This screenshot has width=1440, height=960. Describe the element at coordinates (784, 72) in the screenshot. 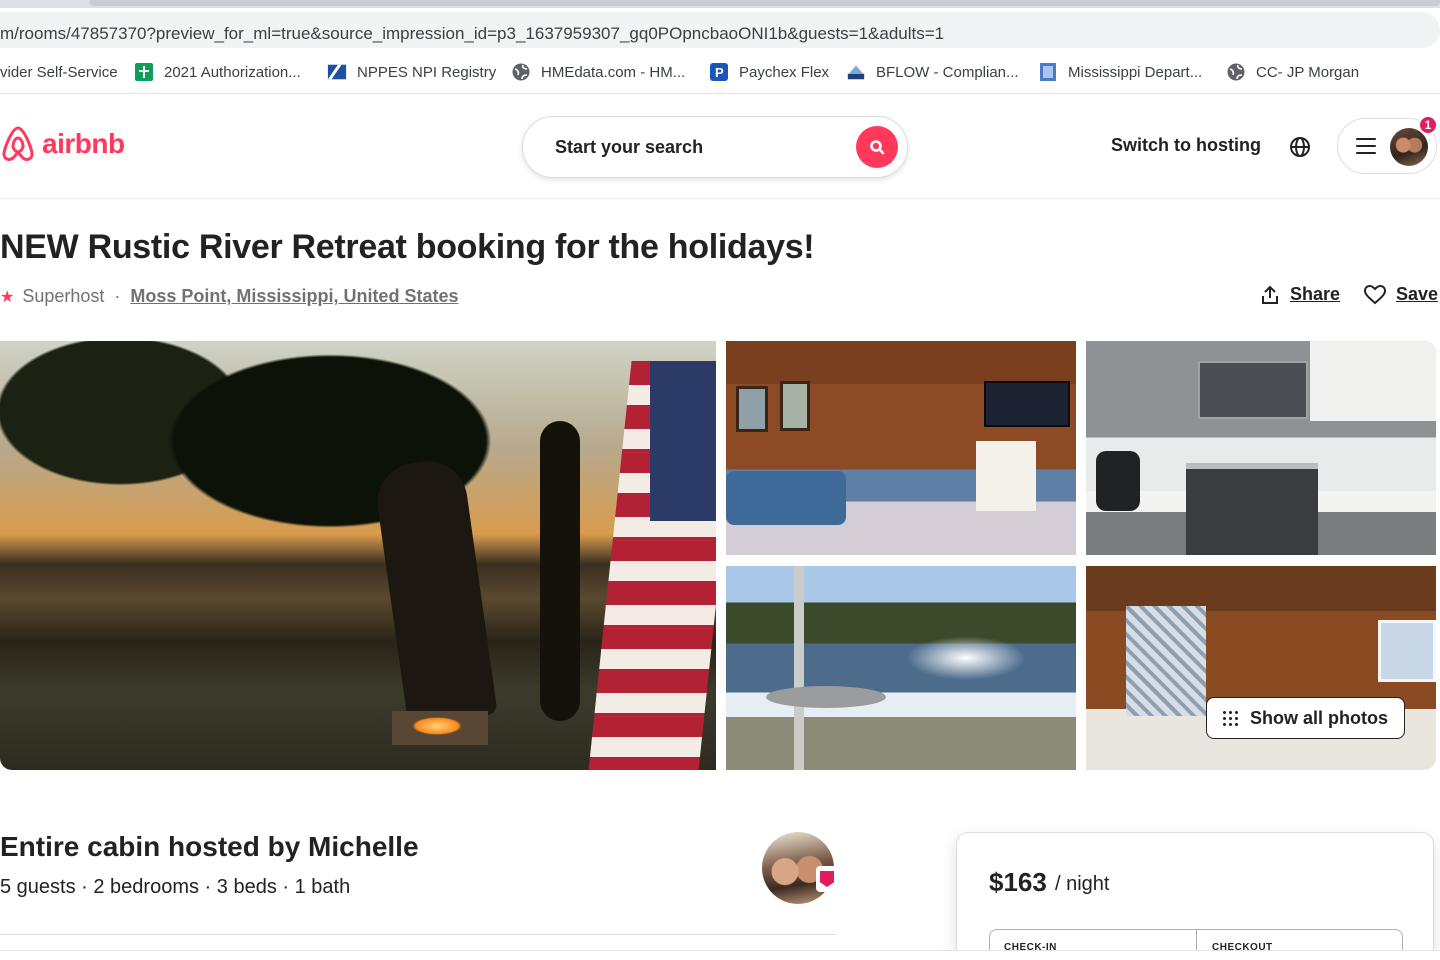

I see `bookmark-label: Paychex Flex` at that location.